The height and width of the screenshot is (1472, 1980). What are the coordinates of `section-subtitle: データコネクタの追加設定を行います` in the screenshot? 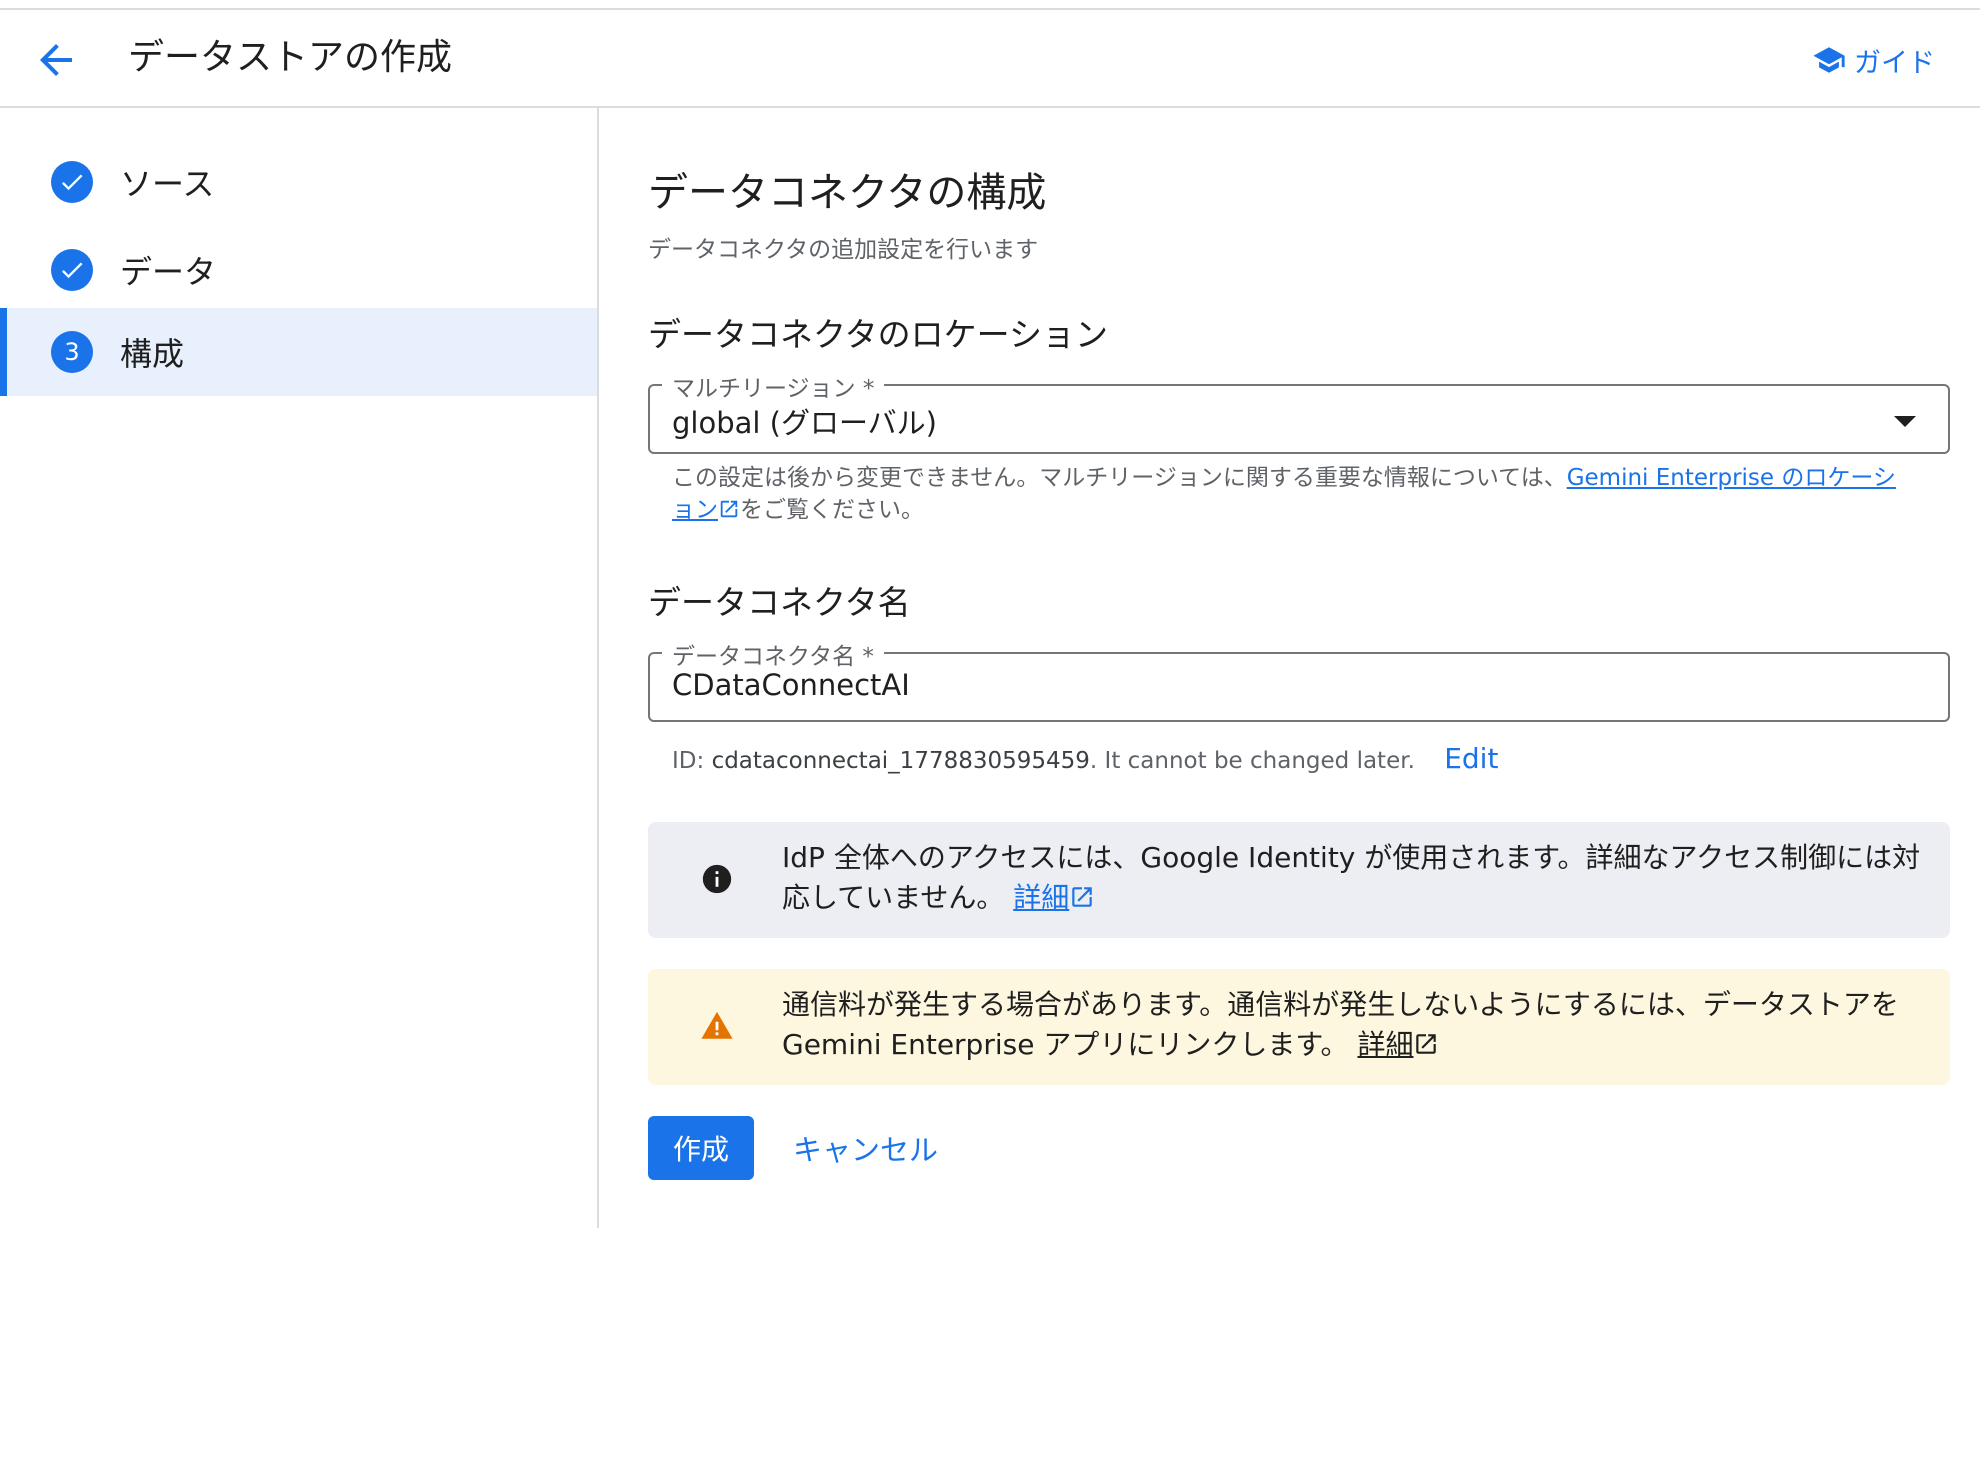 It's located at (843, 250).